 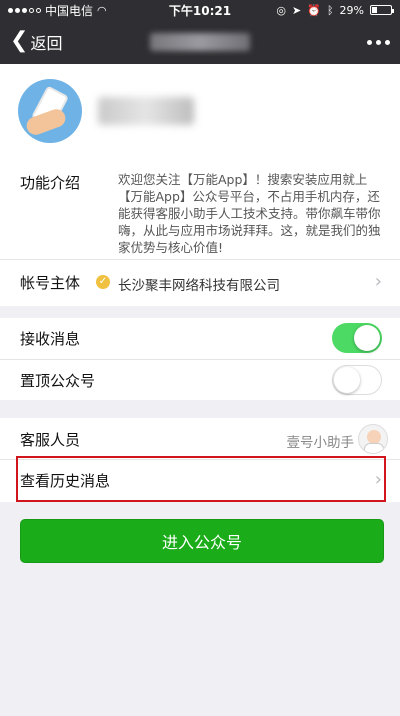 I want to click on service-label: 客服人员, so click(x=50, y=440).